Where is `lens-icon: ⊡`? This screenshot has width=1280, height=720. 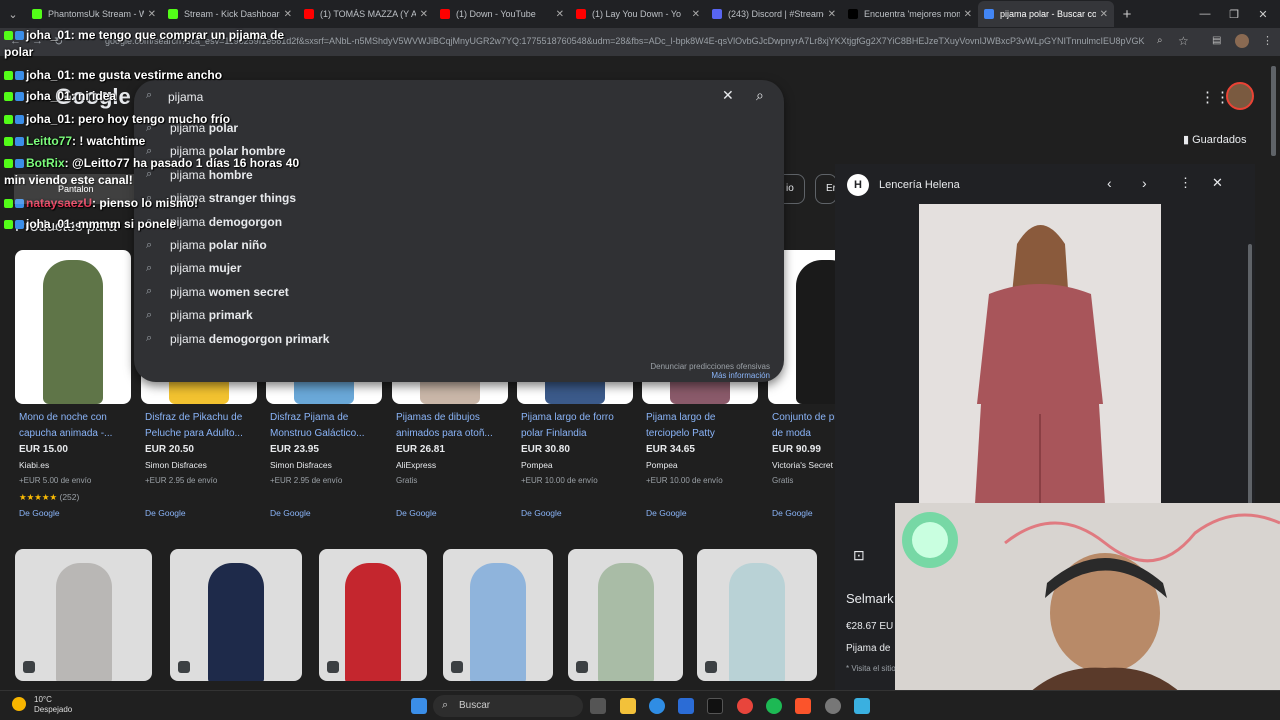
lens-icon: ⊡ is located at coordinates (859, 555).